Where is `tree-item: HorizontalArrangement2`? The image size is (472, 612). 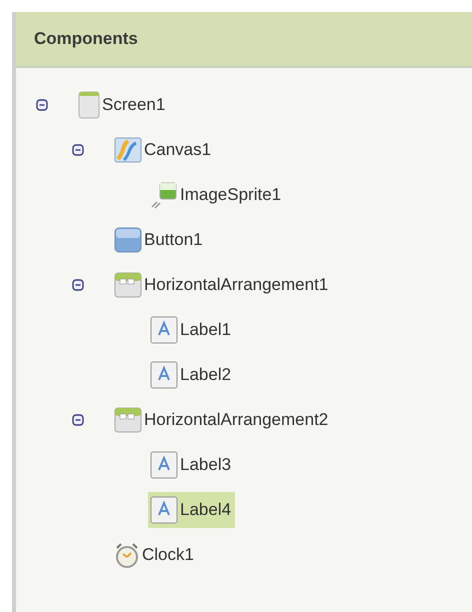 tree-item: HorizontalArrangement2 is located at coordinates (222, 419).